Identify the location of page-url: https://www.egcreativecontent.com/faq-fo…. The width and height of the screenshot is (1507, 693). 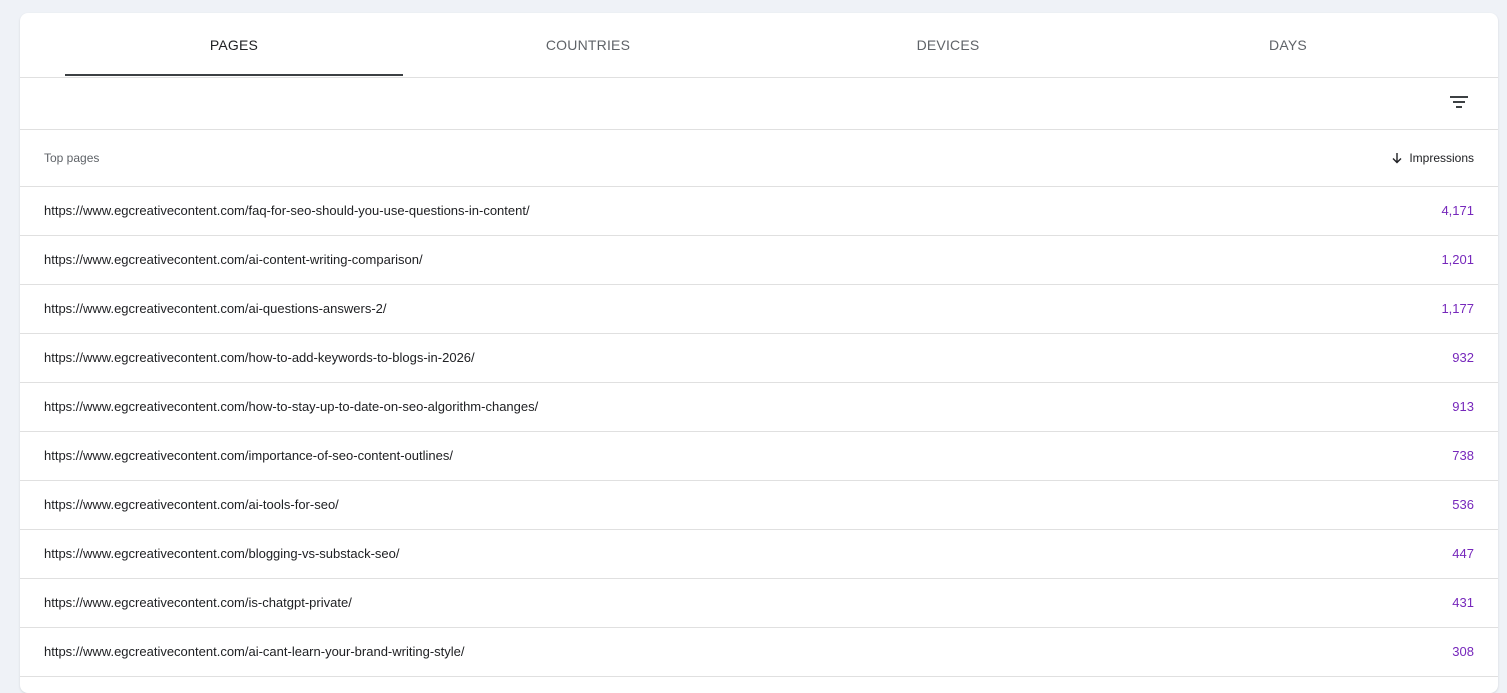
(287, 210).